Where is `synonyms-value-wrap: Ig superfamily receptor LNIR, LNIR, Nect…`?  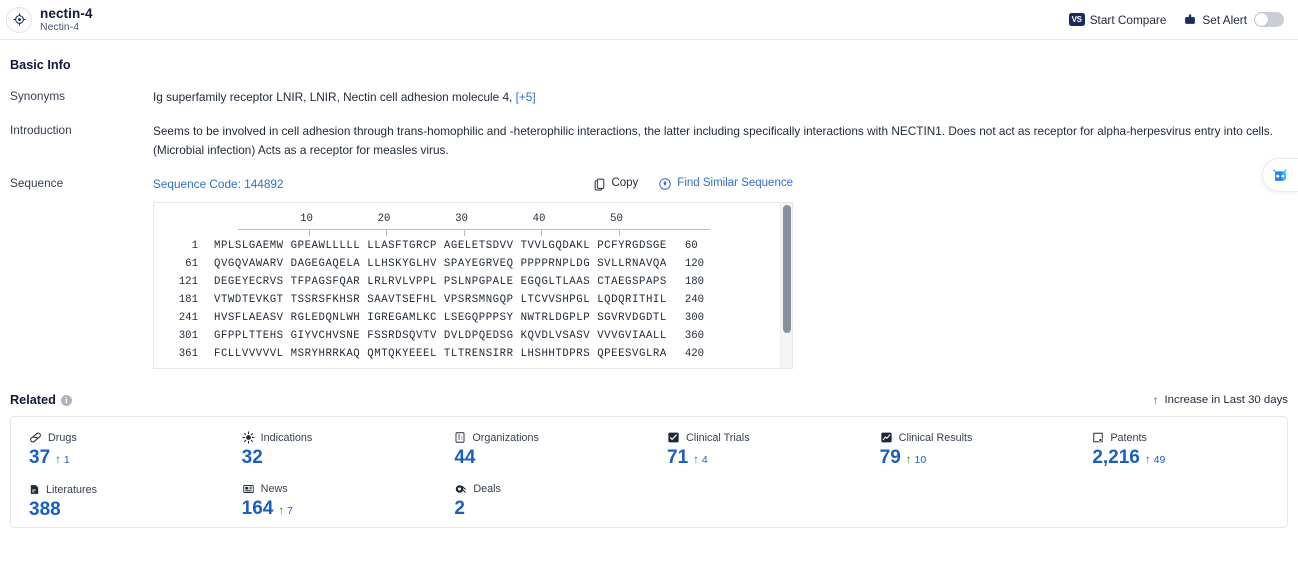
synonyms-value-wrap: Ig superfamily receptor LNIR, LNIR, Nect… is located at coordinates (720, 97).